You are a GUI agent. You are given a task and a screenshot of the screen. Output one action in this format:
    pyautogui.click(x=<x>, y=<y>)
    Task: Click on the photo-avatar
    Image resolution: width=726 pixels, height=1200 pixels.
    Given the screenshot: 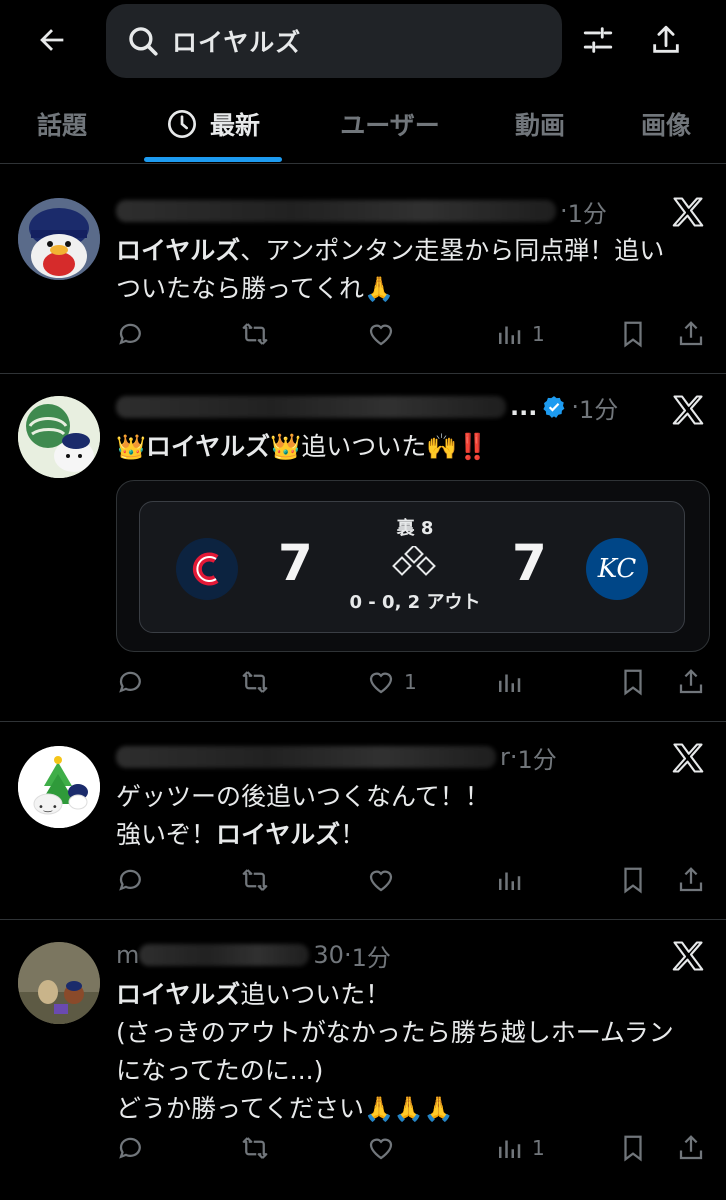 What is the action you would take?
    pyautogui.click(x=59, y=983)
    